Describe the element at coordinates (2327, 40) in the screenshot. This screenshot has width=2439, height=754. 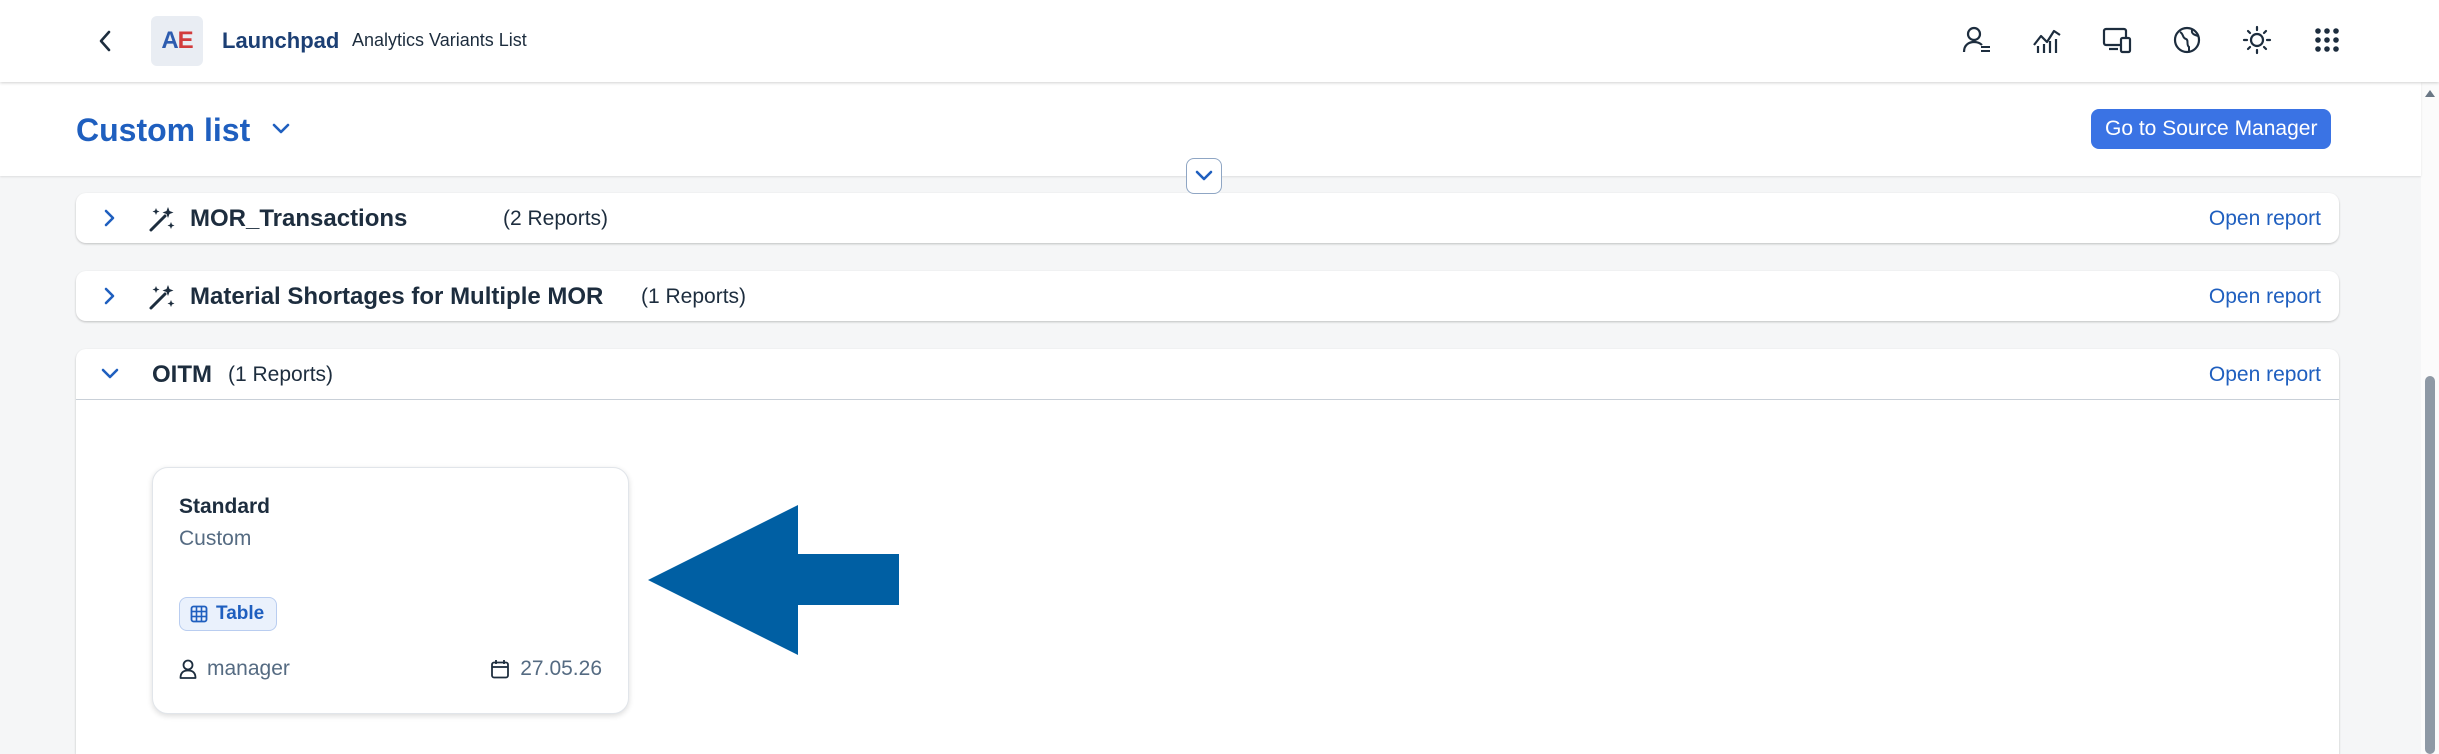
I see `apps-grid-icon` at that location.